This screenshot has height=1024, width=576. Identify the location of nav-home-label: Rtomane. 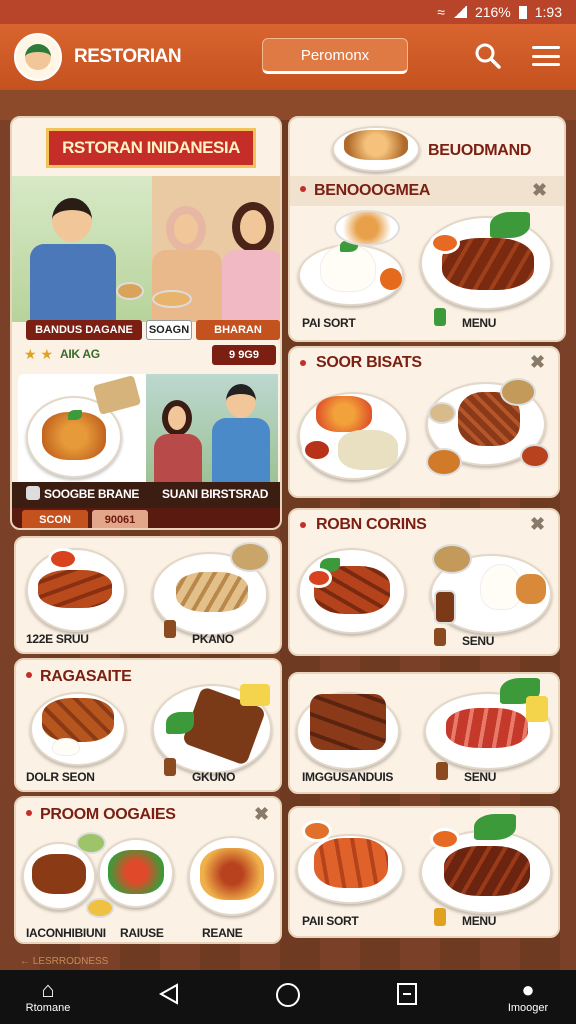
(48, 1008).